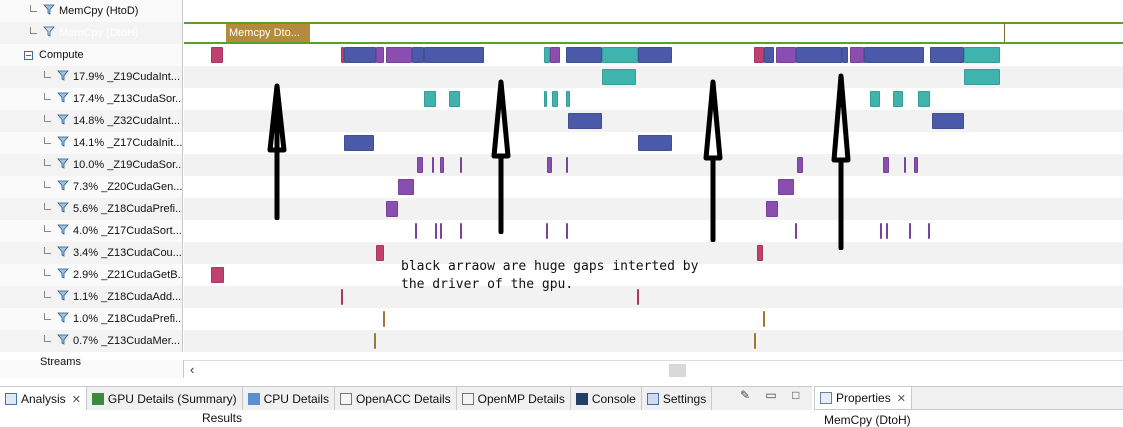 This screenshot has width=1123, height=427. Describe the element at coordinates (795, 395) in the screenshot. I see `maximize-icon: □` at that location.